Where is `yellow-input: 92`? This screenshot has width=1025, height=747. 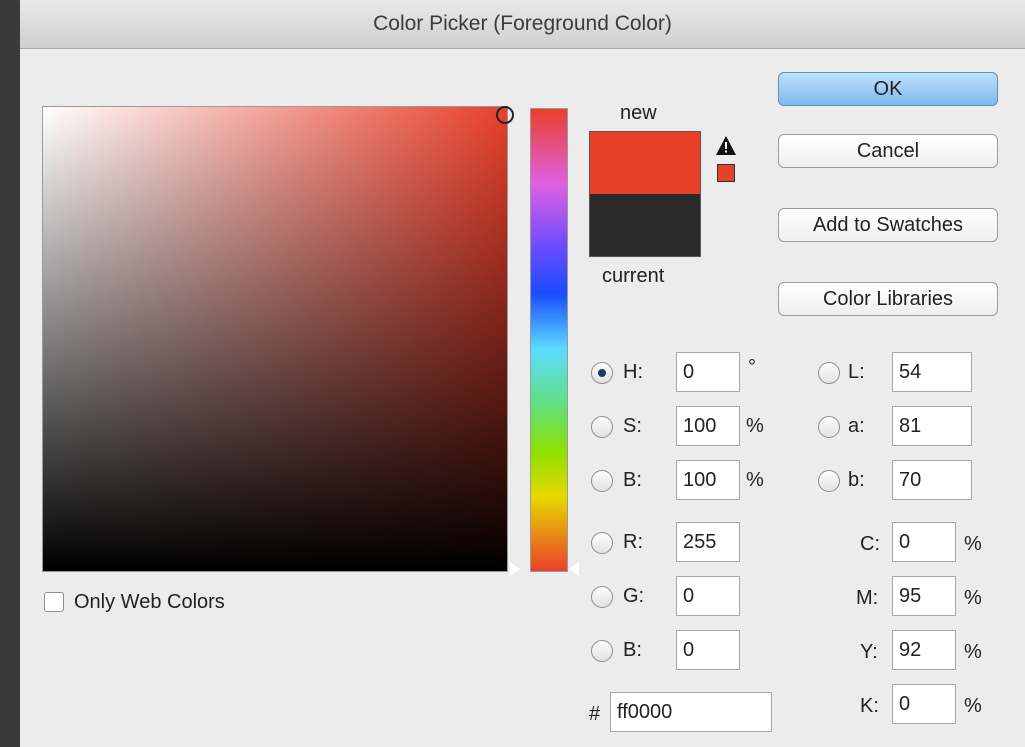 yellow-input: 92 is located at coordinates (924, 650).